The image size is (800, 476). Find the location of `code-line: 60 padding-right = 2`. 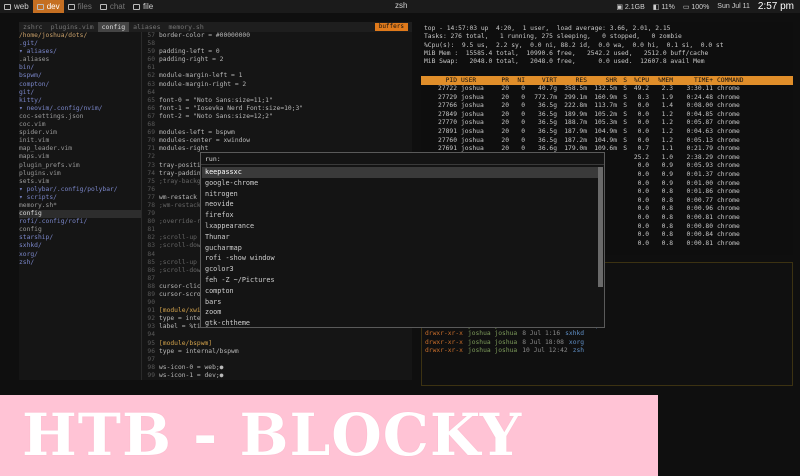

code-line: 60 padding-right = 2 is located at coordinates (277, 60).